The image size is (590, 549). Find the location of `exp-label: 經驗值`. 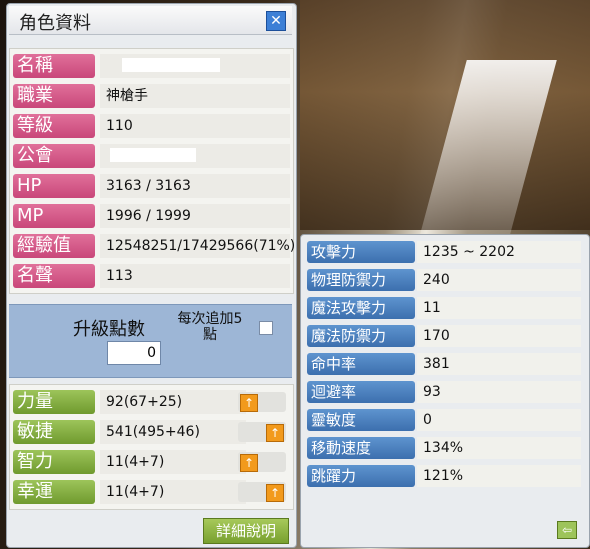

exp-label: 經驗值 is located at coordinates (54, 246).